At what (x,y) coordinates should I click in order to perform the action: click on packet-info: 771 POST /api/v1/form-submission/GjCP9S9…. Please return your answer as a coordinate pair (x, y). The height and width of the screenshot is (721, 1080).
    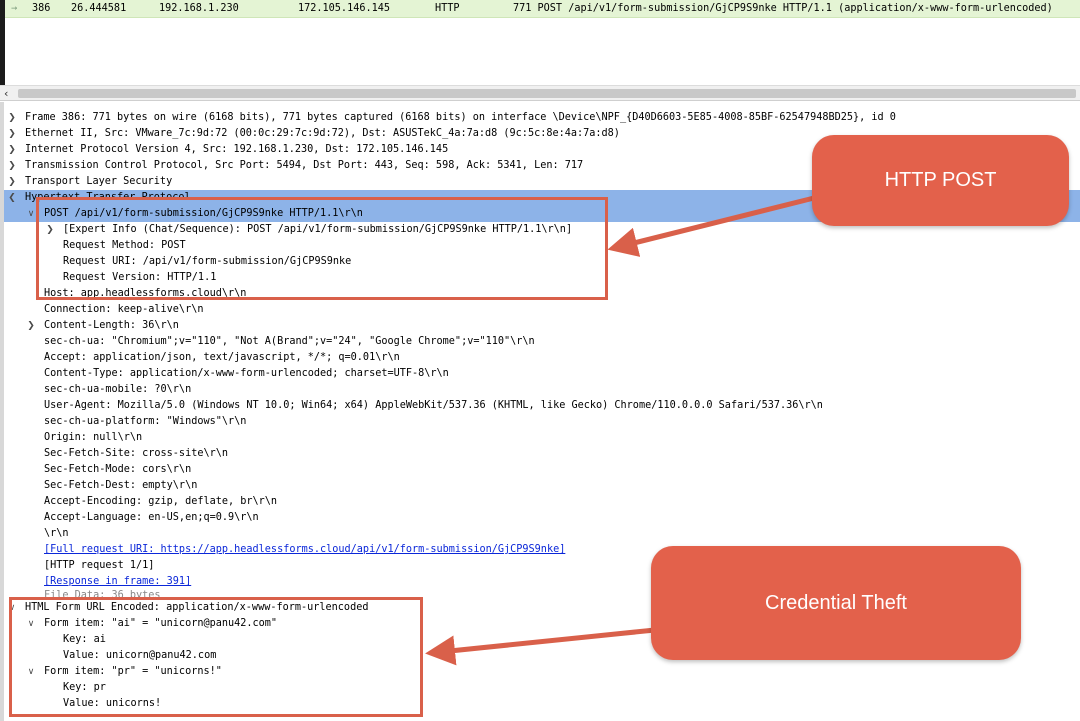
    Looking at the image, I should click on (783, 8).